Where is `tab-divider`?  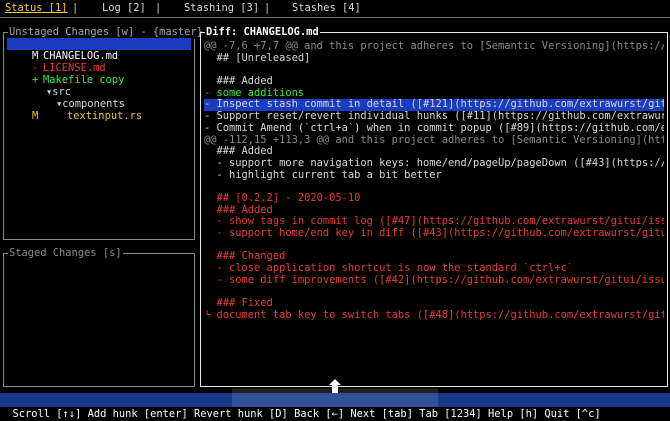
tab-divider is located at coordinates (335, 17).